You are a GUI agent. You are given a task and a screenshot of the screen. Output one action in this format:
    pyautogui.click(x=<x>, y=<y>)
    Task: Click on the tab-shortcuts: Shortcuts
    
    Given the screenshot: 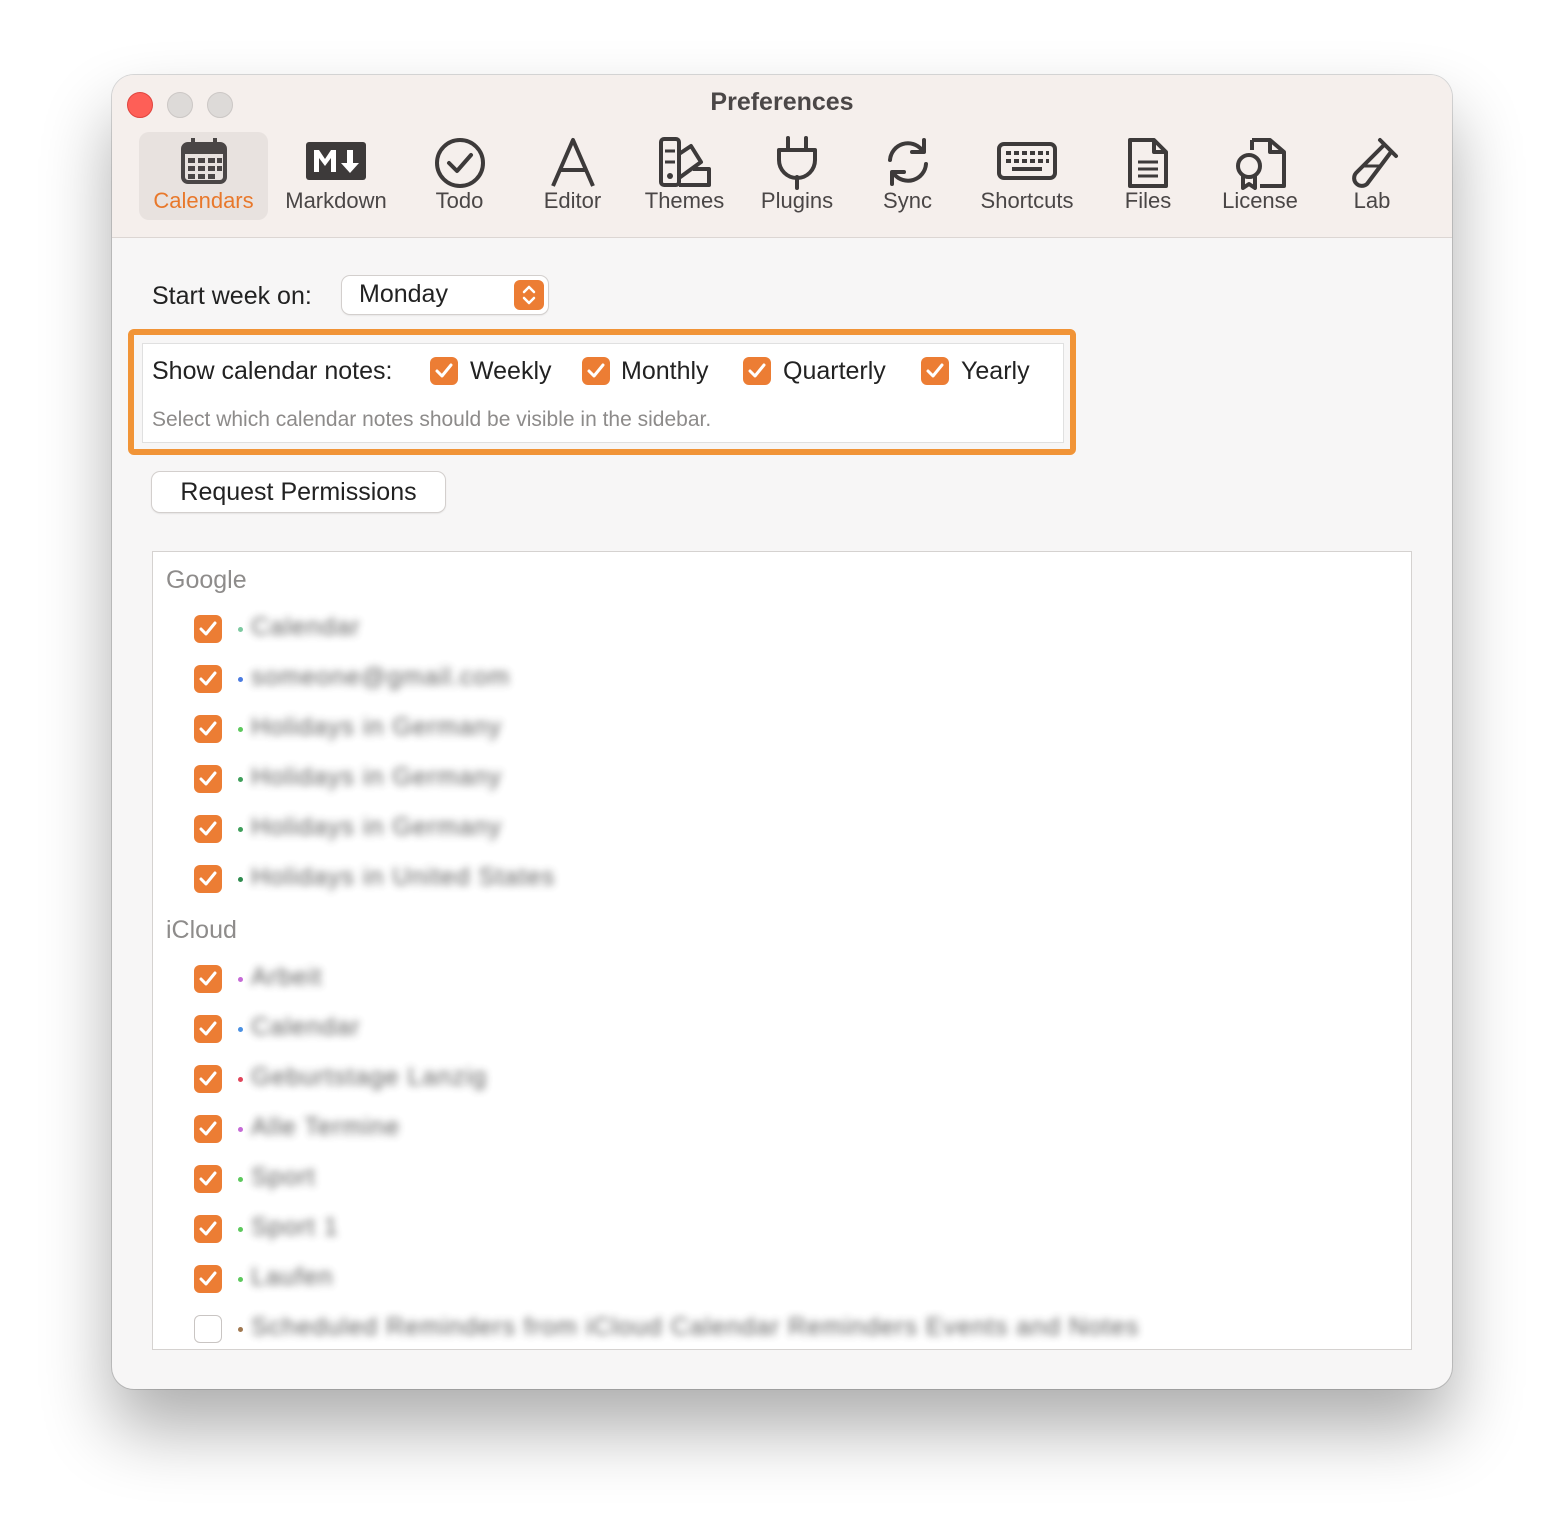 What is the action you would take?
    pyautogui.click(x=1027, y=176)
    